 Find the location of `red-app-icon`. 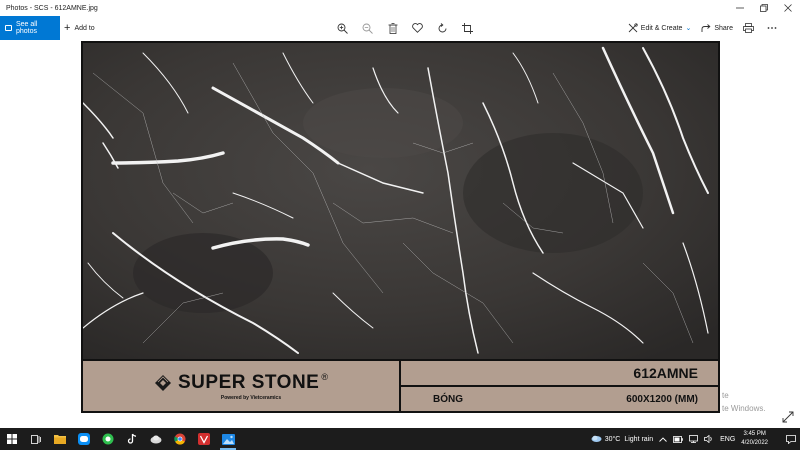

red-app-icon is located at coordinates (204, 439).